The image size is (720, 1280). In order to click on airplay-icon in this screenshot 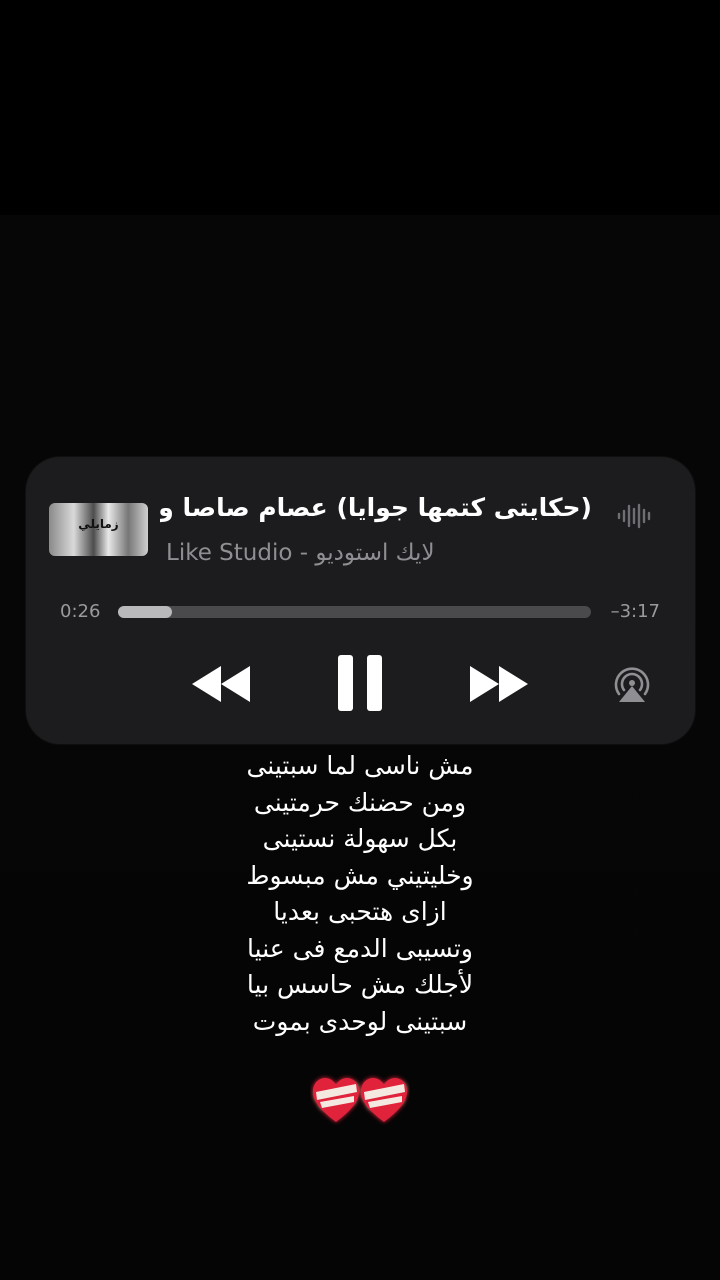, I will do `click(632, 684)`.